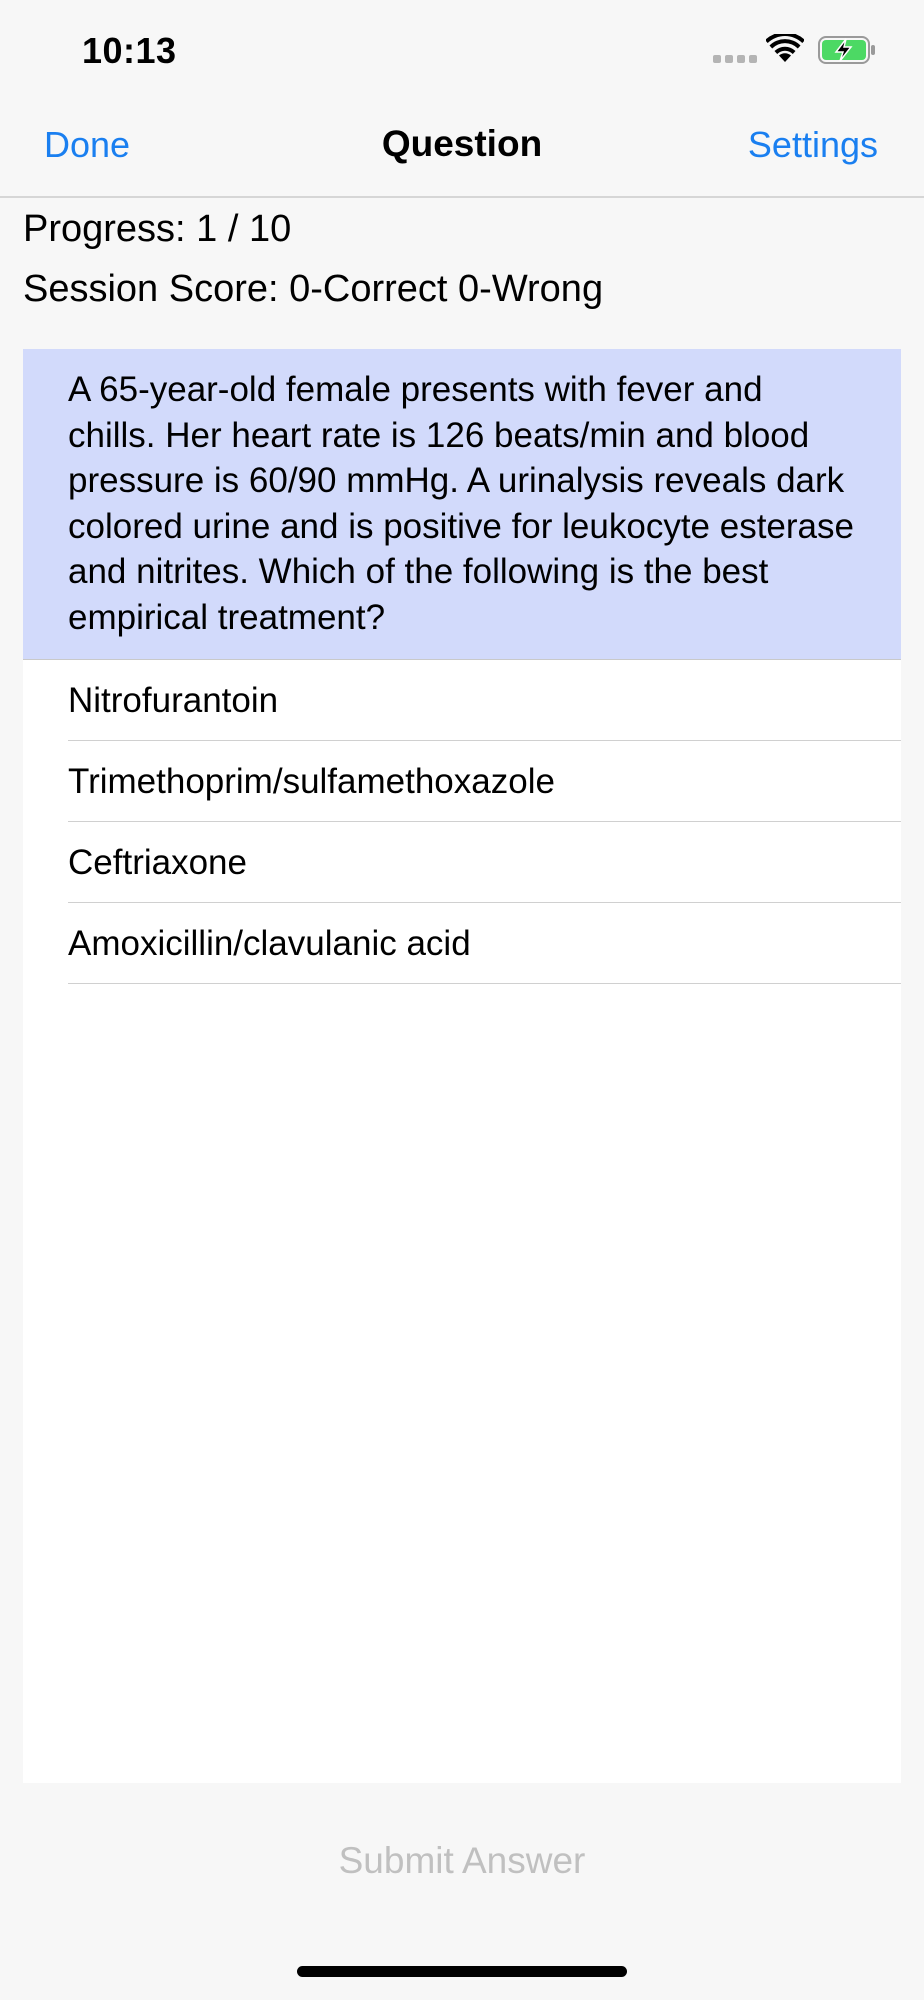  Describe the element at coordinates (462, 48) in the screenshot. I see `status-bar: 10:13` at that location.